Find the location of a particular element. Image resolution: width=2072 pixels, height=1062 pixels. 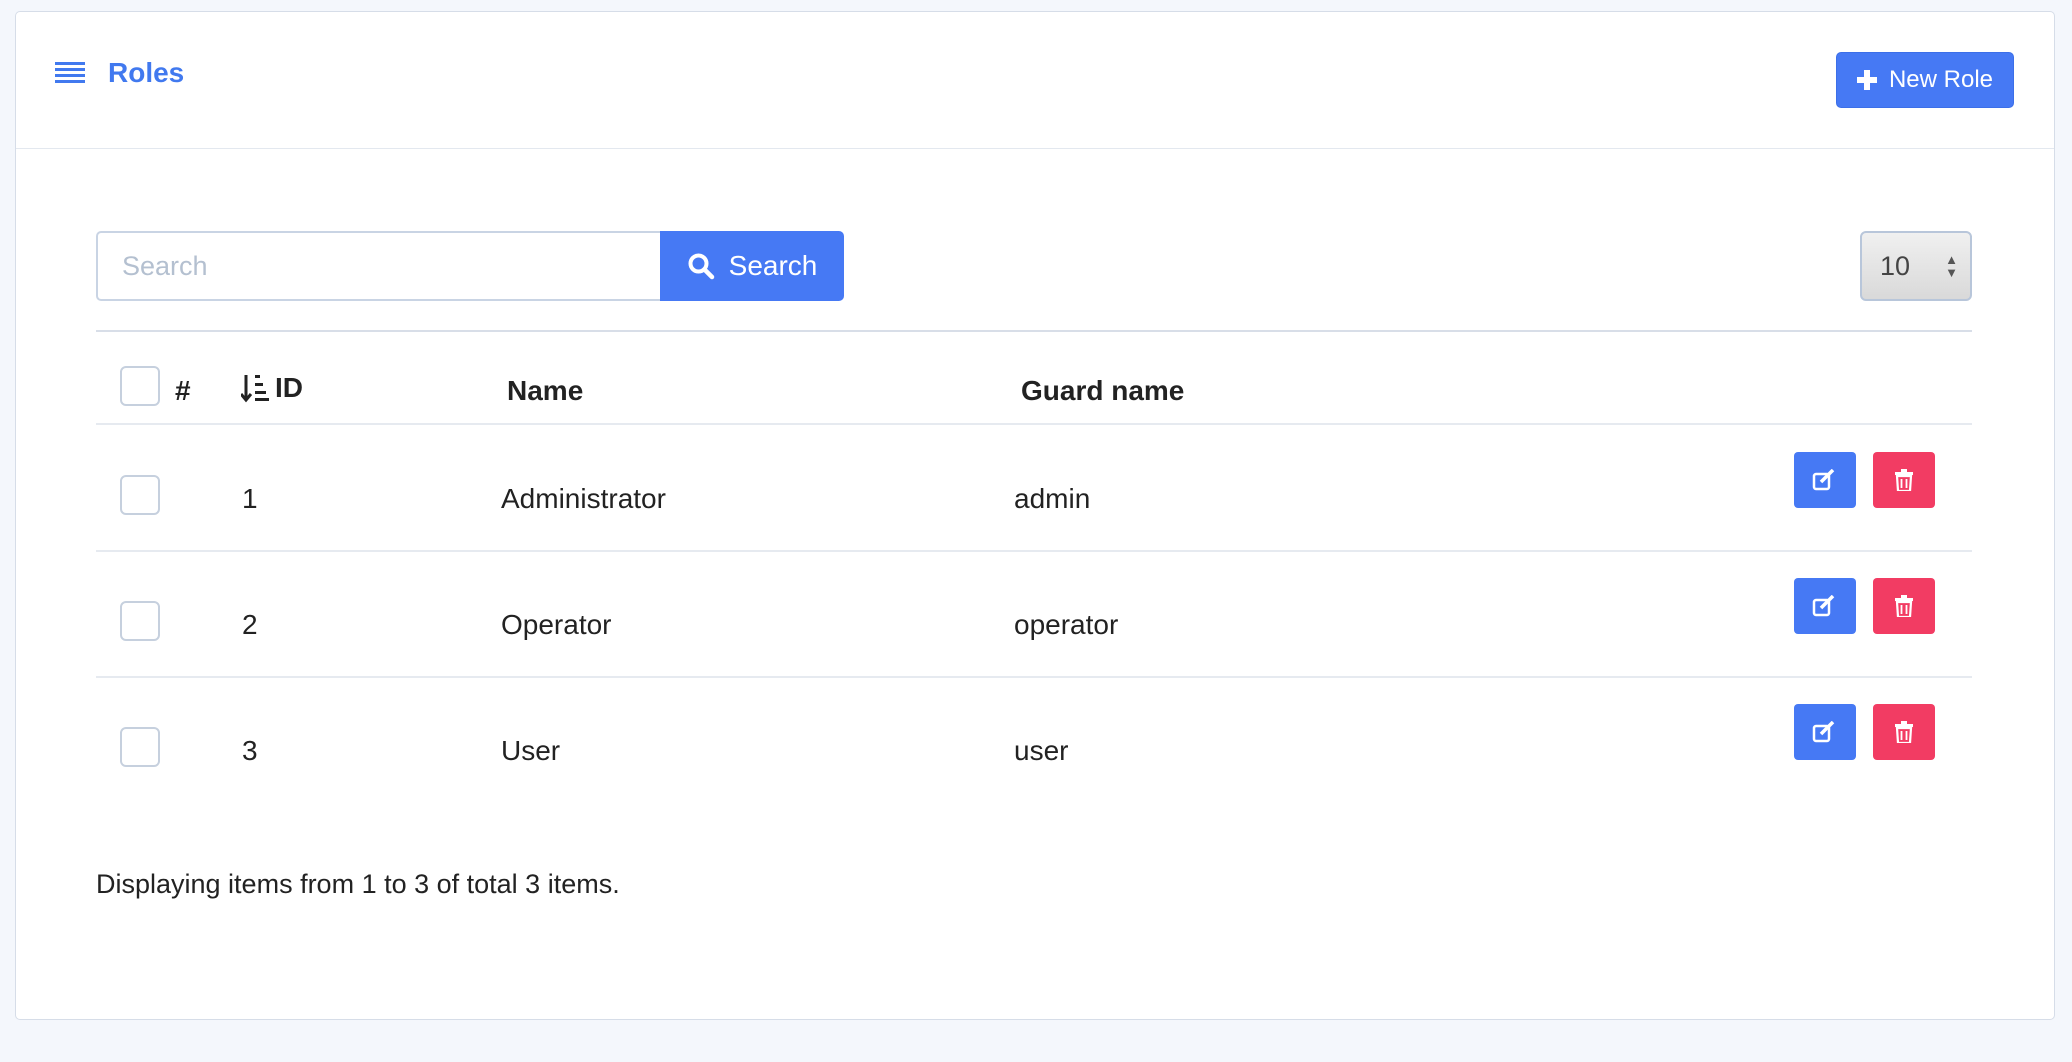

column-header-id-label: ID is located at coordinates (289, 387).